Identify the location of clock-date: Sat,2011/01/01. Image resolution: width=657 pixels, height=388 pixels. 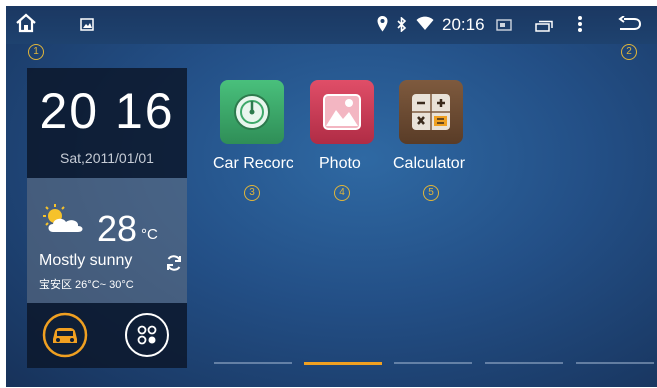
(107, 158).